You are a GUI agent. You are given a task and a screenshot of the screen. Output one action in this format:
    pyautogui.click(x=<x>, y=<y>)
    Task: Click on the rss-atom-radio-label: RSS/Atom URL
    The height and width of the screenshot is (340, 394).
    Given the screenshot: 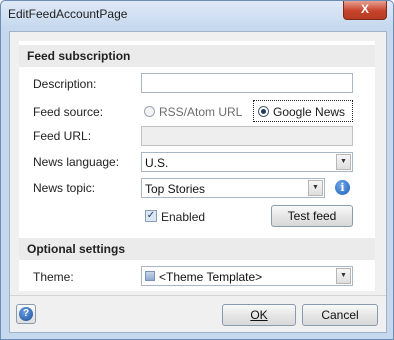 What is the action you would take?
    pyautogui.click(x=201, y=112)
    